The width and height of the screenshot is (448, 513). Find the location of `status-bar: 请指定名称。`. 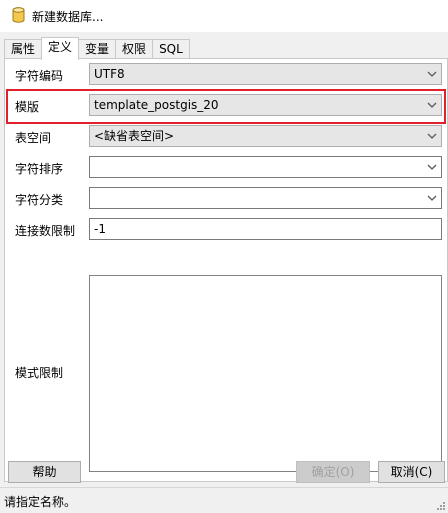

status-bar: 请指定名称。 is located at coordinates (224, 500).